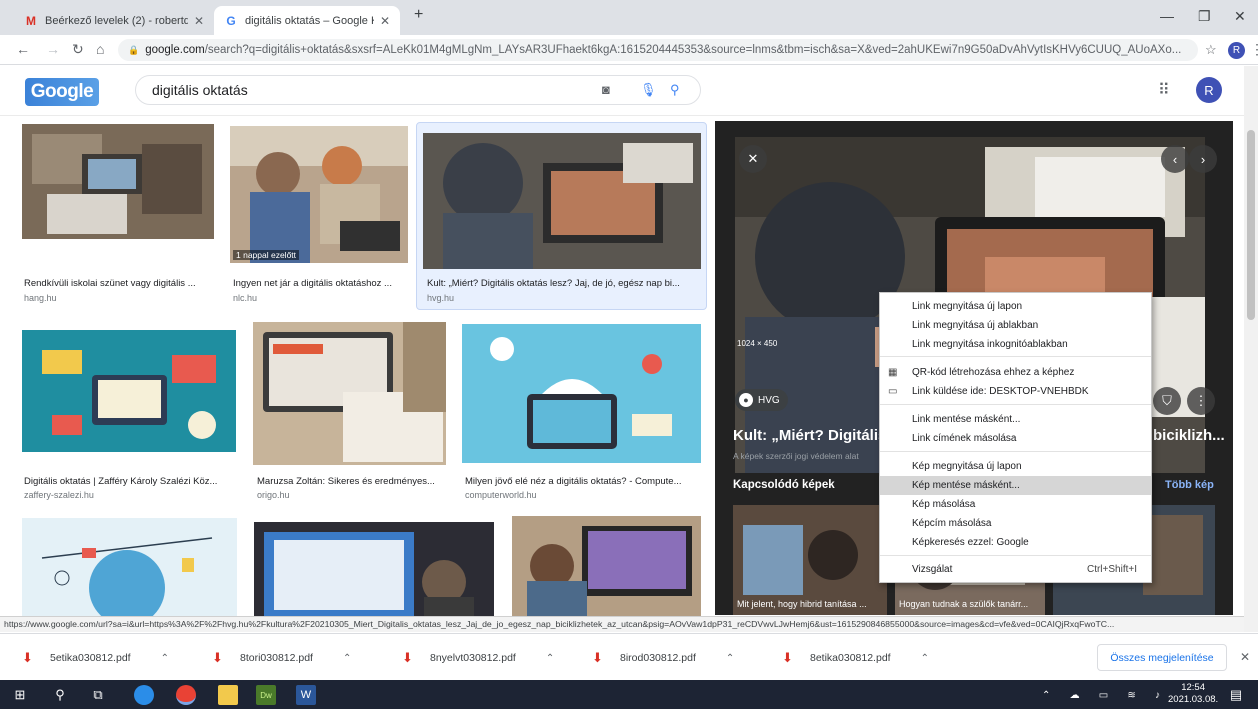 This screenshot has width=1258, height=709. Describe the element at coordinates (200, 90) in the screenshot. I see `search-query: digitális oktatás` at that location.